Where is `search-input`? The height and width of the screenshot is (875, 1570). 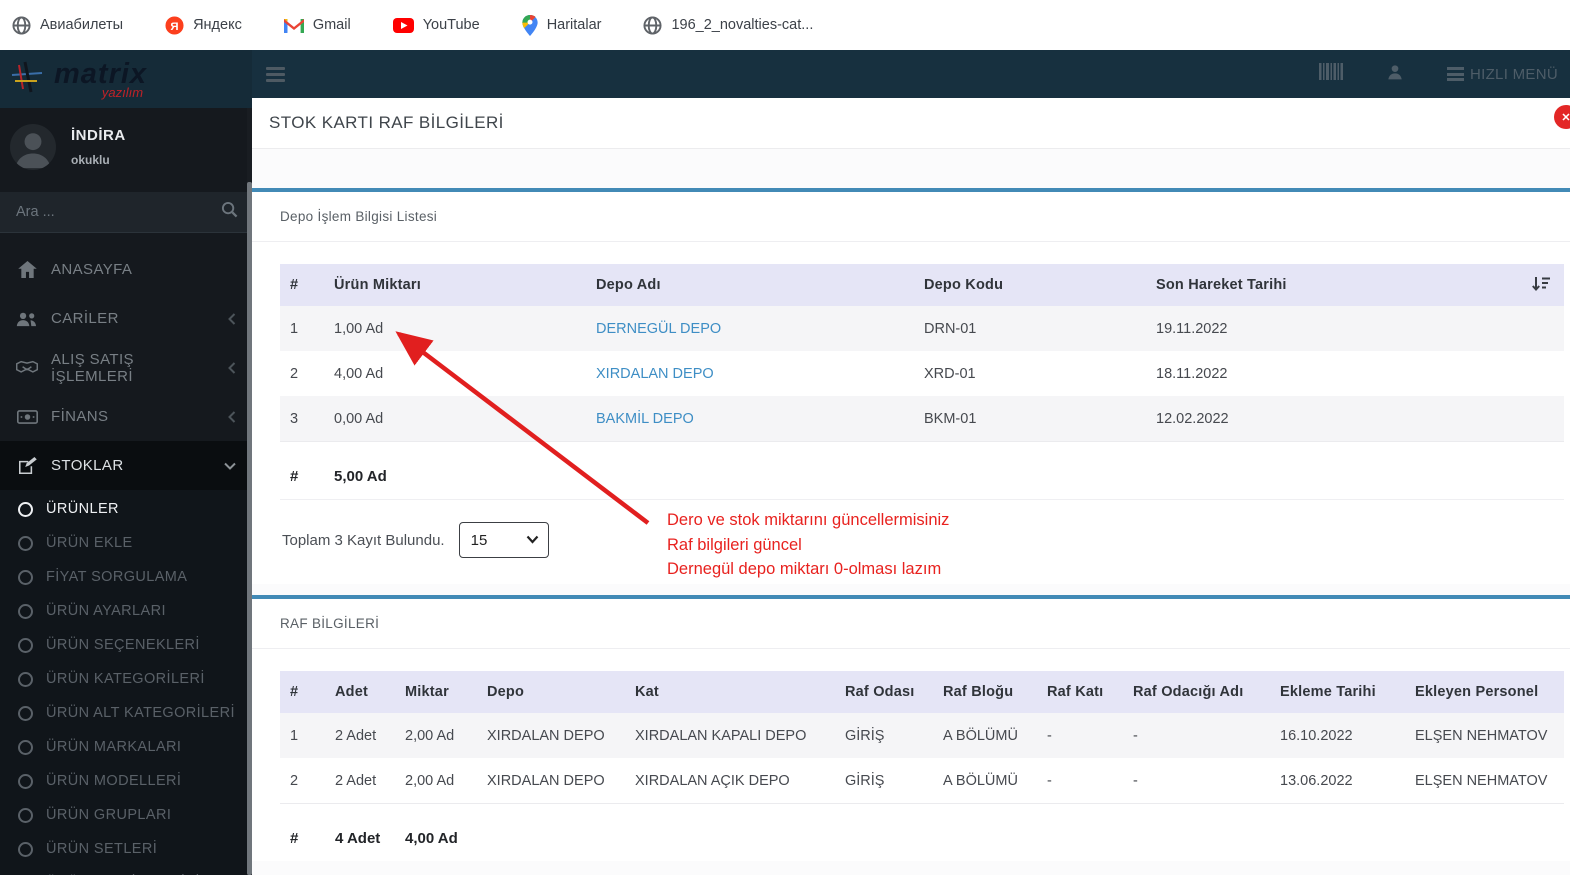 search-input is located at coordinates (117, 212).